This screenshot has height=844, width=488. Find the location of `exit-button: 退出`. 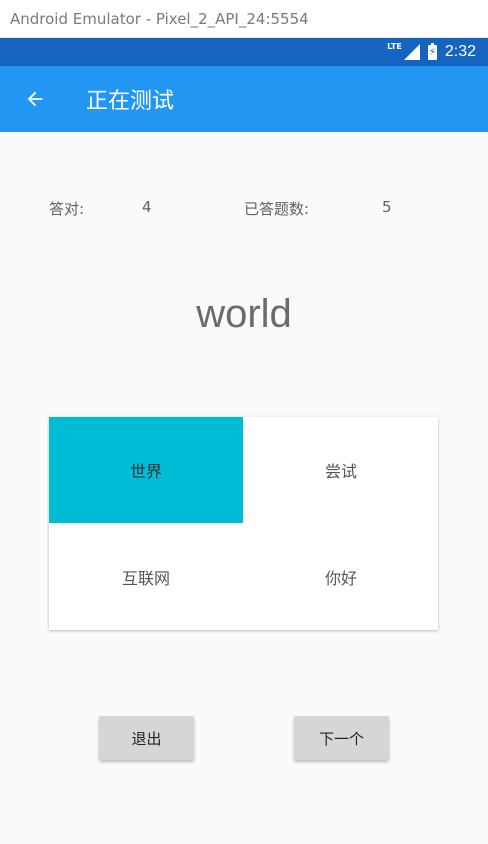

exit-button: 退出 is located at coordinates (146, 738).